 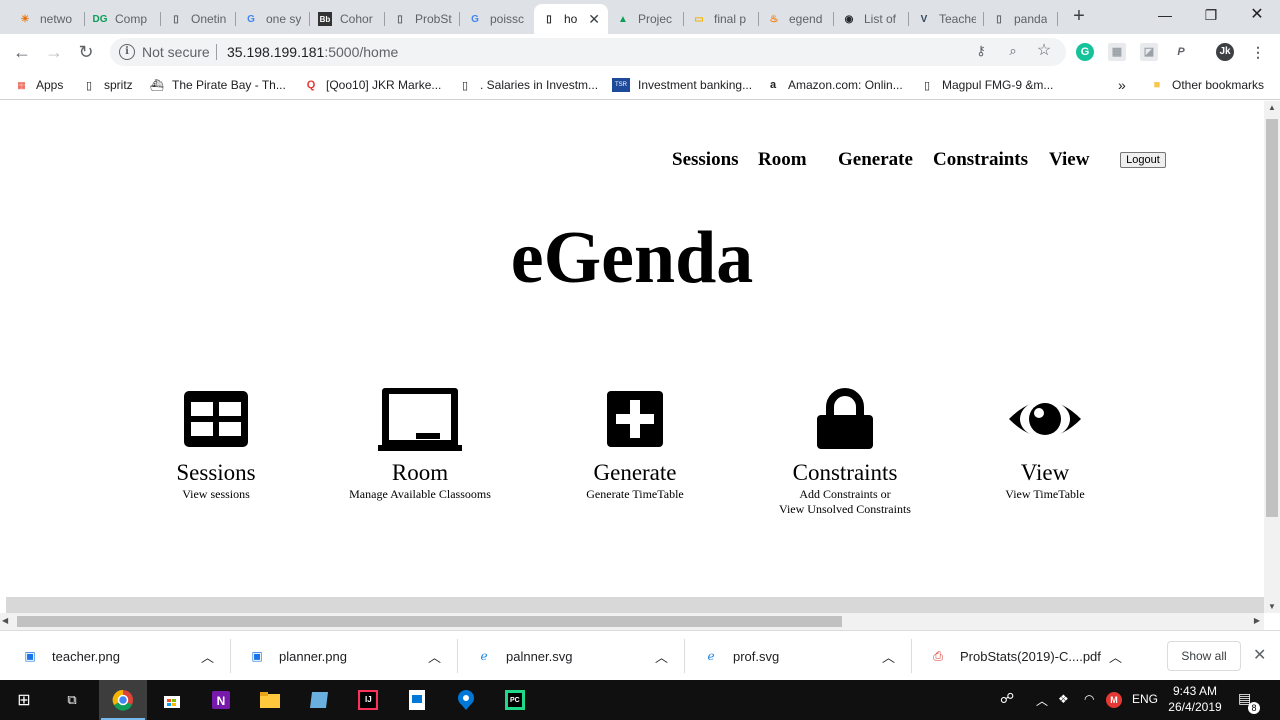 I want to click on key-icon: ⚷, so click(x=981, y=51).